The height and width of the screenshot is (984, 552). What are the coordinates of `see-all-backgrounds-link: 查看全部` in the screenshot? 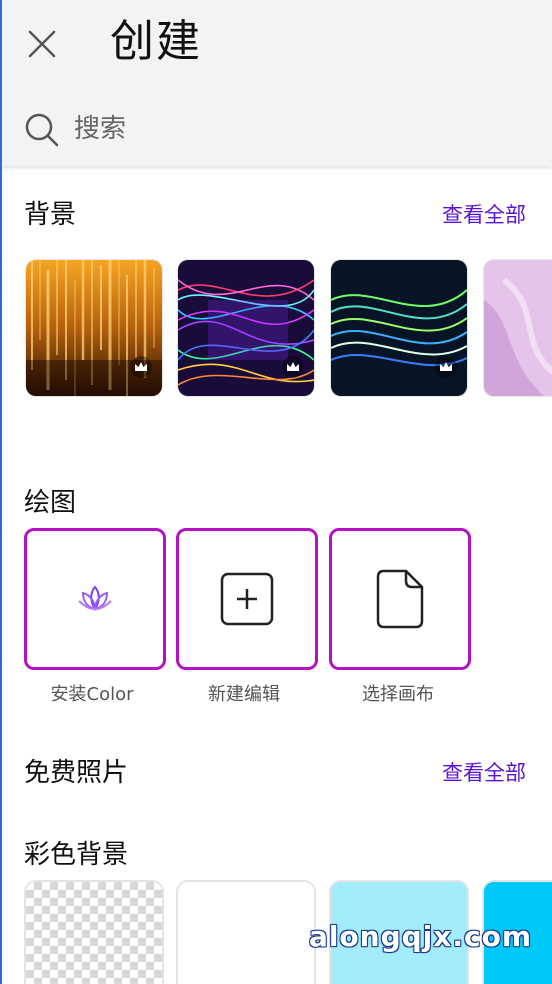 It's located at (484, 215).